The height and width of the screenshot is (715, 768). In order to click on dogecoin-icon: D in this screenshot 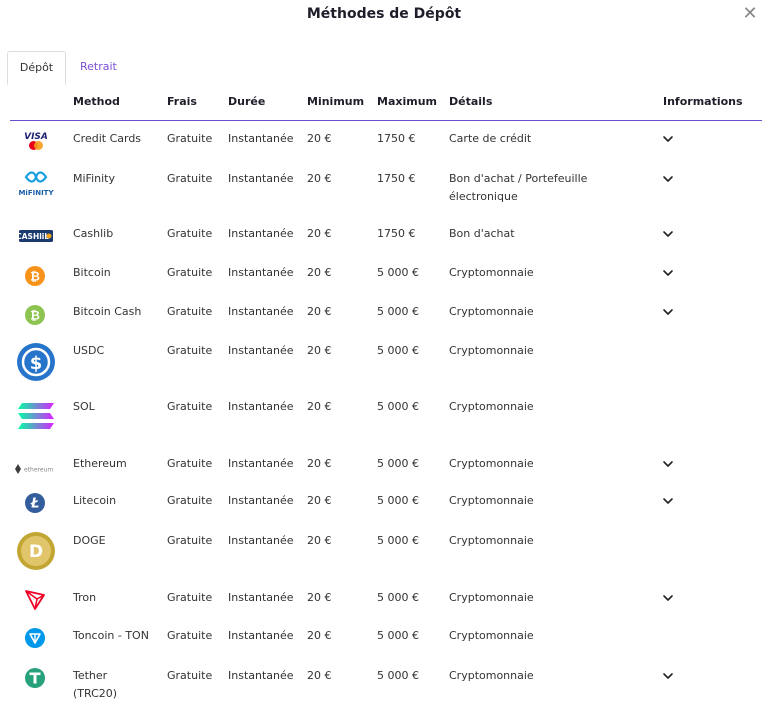, I will do `click(36, 553)`.